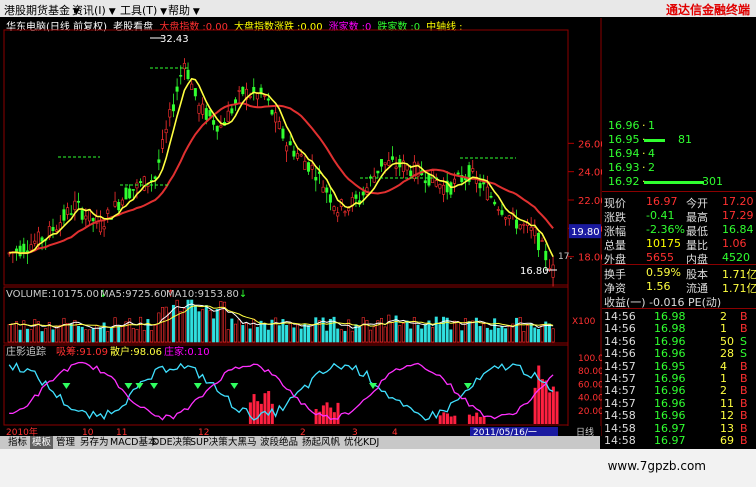 The width and height of the screenshot is (756, 487). What do you see at coordinates (590, 399) in the screenshot?
I see `indicator-tick: 40.00` at bounding box center [590, 399].